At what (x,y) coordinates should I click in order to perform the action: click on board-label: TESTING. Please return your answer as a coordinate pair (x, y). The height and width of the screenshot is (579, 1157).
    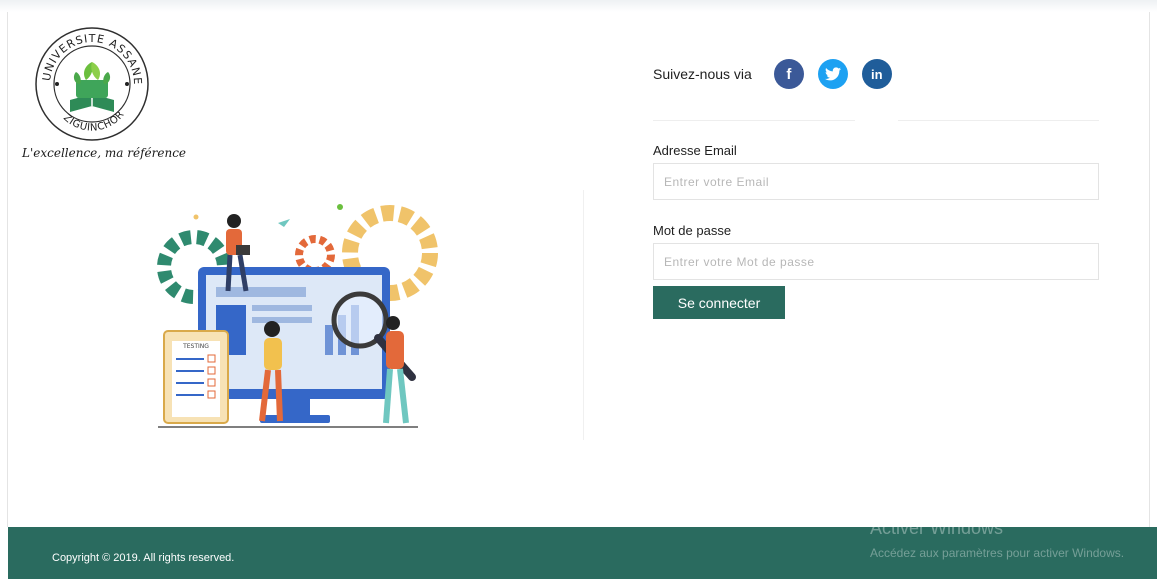
    Looking at the image, I should click on (195, 346).